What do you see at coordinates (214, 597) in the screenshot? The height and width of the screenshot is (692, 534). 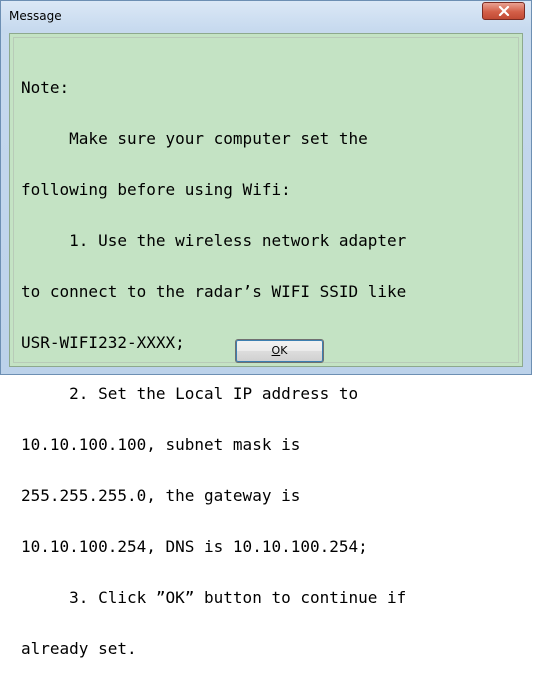 I see `message-line: 3. Click ”OK” button to continue if` at bounding box center [214, 597].